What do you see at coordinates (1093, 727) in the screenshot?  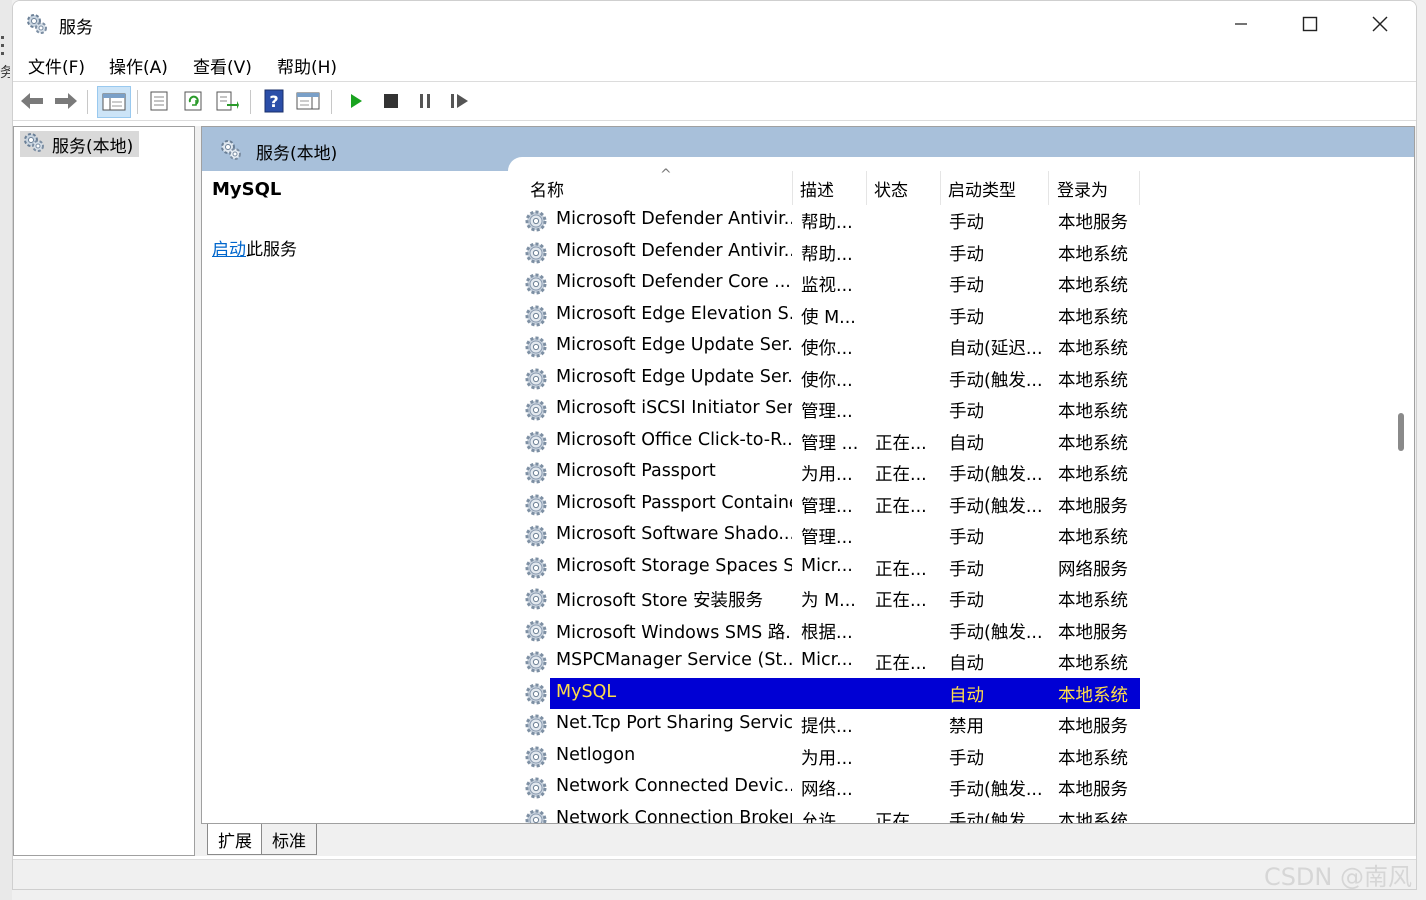 I see `service-log-on-as: 本地服务` at bounding box center [1093, 727].